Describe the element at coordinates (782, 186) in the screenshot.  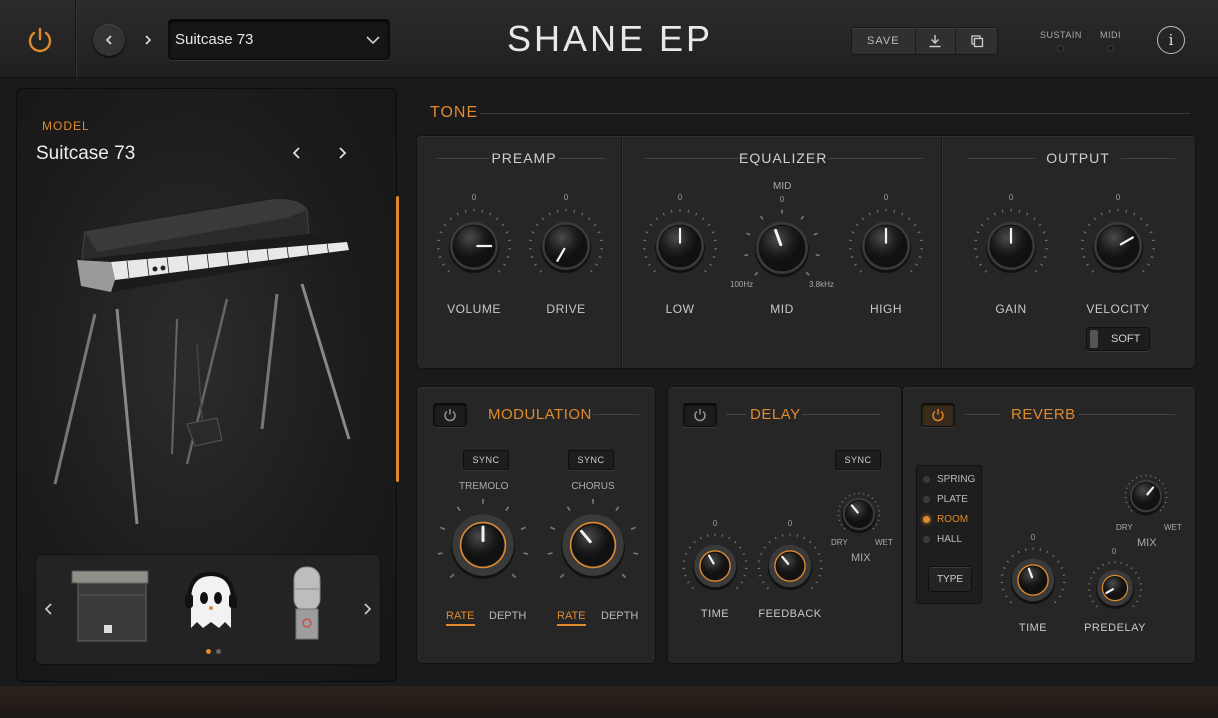
I see `mid-top-label: MID` at that location.